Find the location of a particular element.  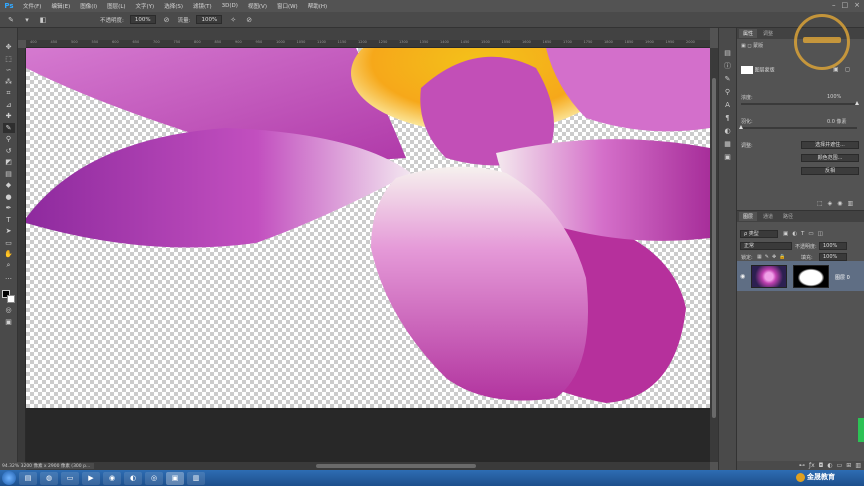

menu-view: 视图(V) is located at coordinates (257, 6).